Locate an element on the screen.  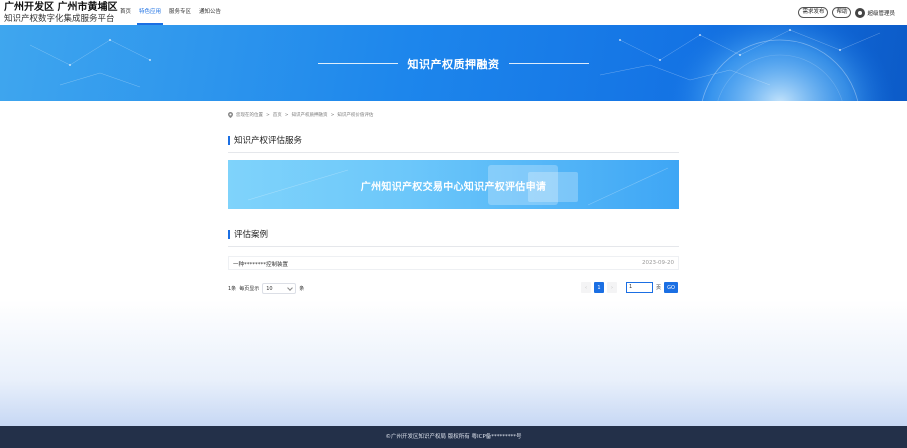
header-actions: 需求发布 帮助 超级管理员 is located at coordinates (846, 12).